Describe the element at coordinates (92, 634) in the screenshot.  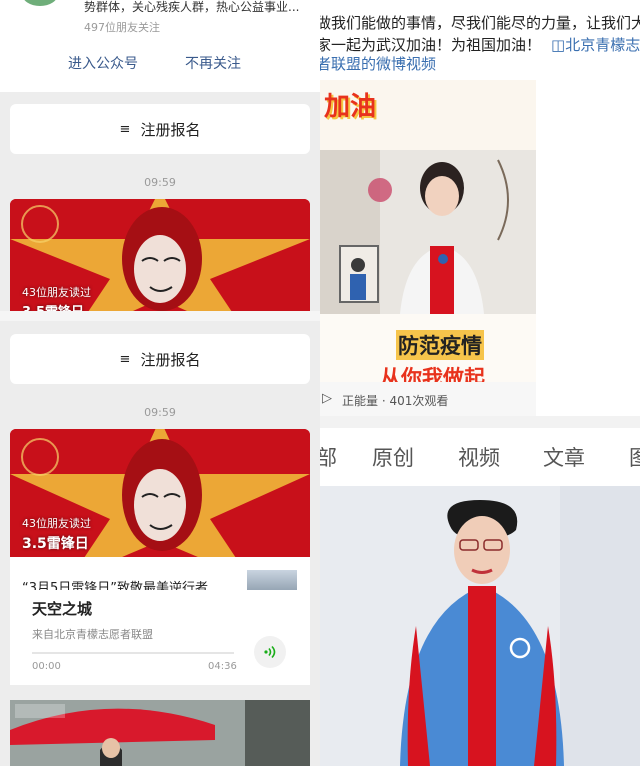
I see `audio-source: 来自北京青檬志愿者联盟` at that location.